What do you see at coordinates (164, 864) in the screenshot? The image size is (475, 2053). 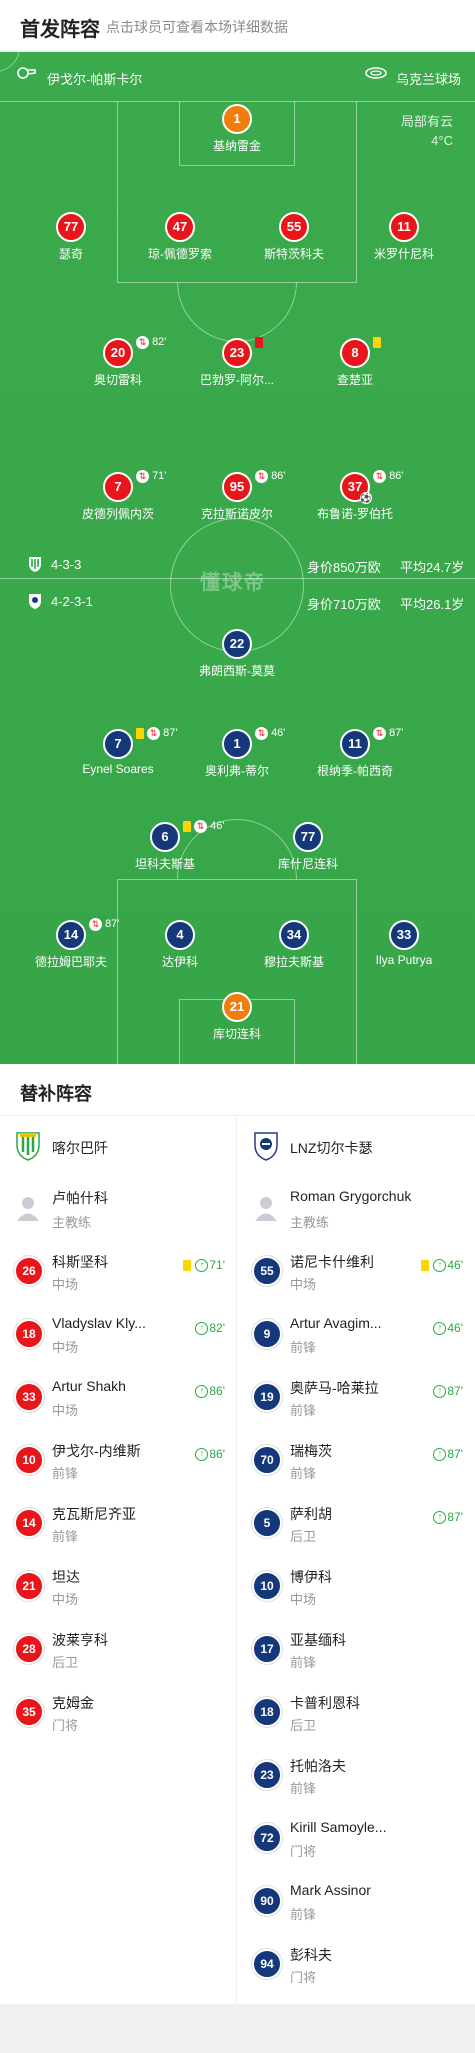 I see `player-name: 坦科夫斯基` at bounding box center [164, 864].